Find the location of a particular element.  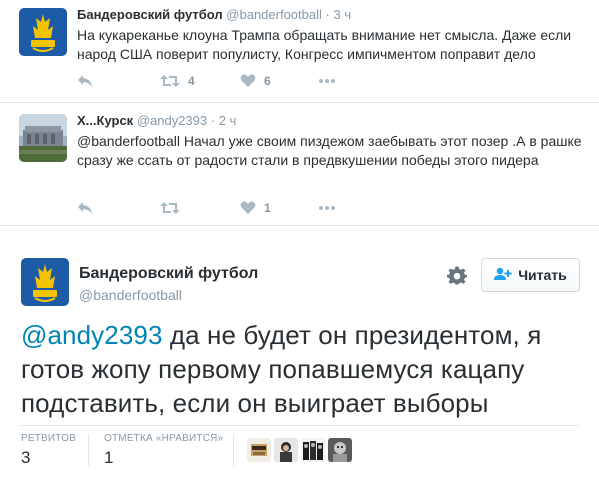

mention-link: @andy2393 is located at coordinates (92, 335).